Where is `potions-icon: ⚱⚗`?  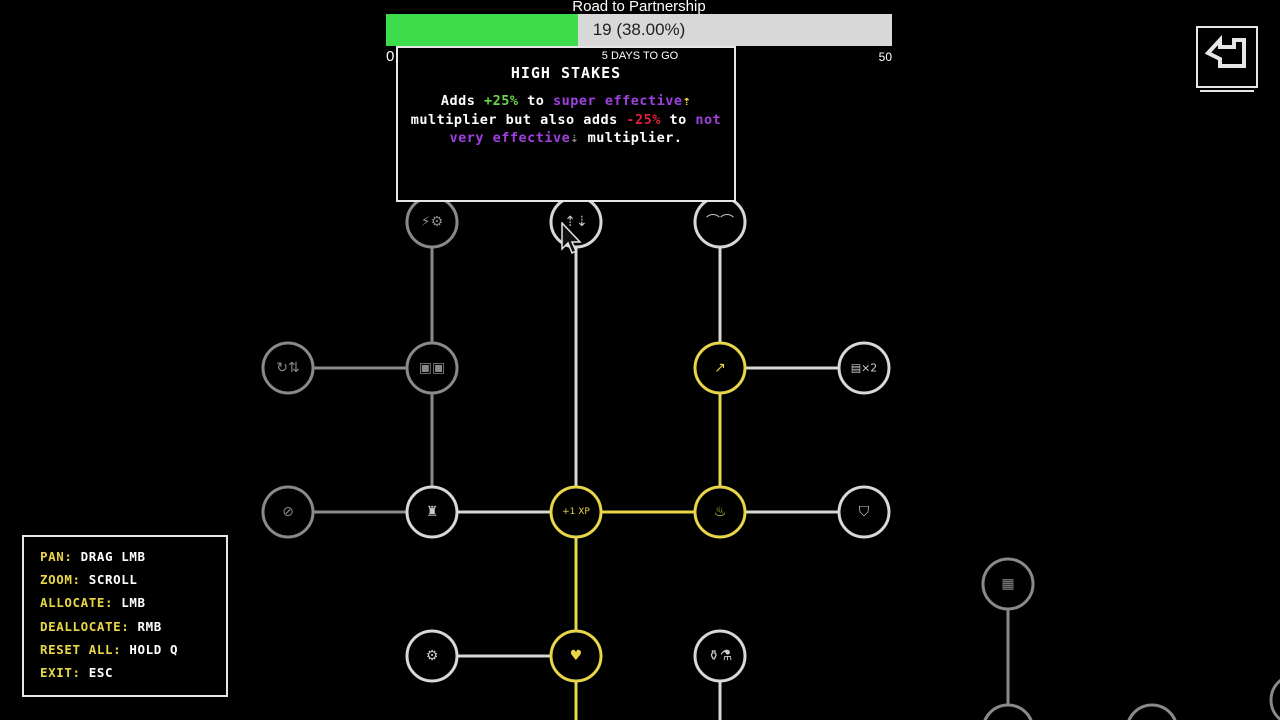 potions-icon: ⚱⚗ is located at coordinates (720, 656).